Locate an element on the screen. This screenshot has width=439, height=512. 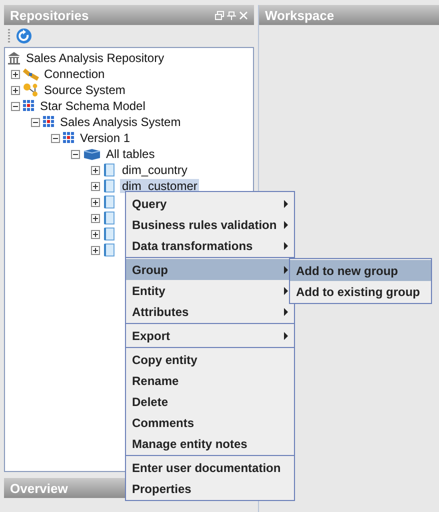
menu-label: Business rules validation is located at coordinates (204, 225).